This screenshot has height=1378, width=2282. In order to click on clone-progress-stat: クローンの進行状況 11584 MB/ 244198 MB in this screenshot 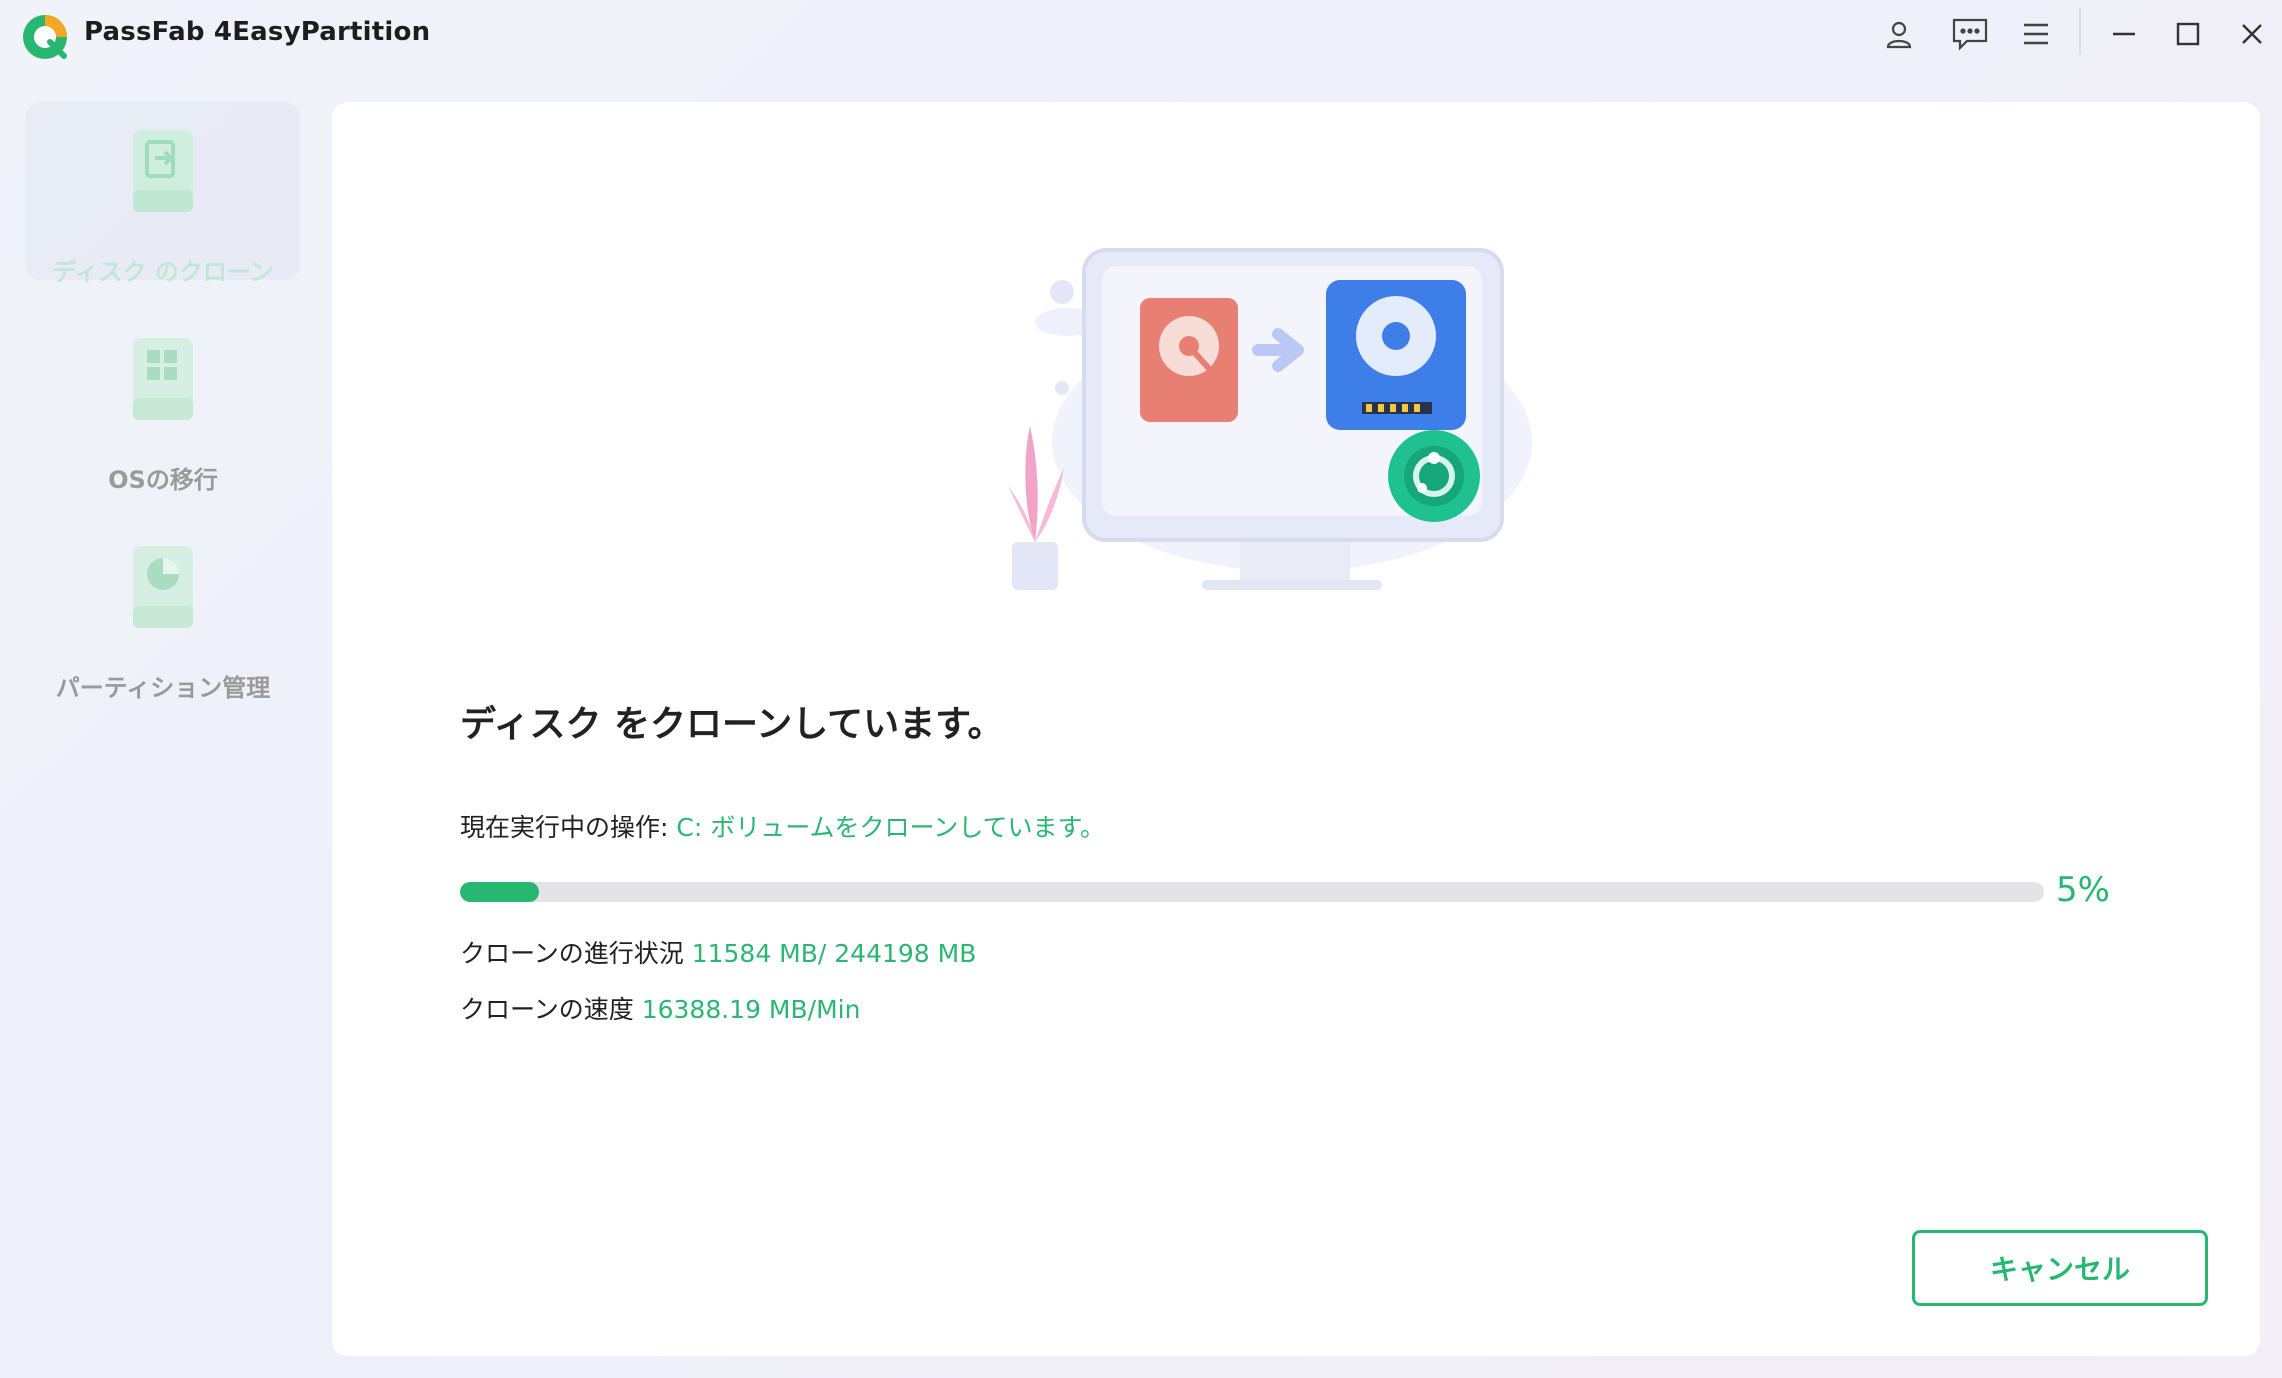, I will do `click(718, 952)`.